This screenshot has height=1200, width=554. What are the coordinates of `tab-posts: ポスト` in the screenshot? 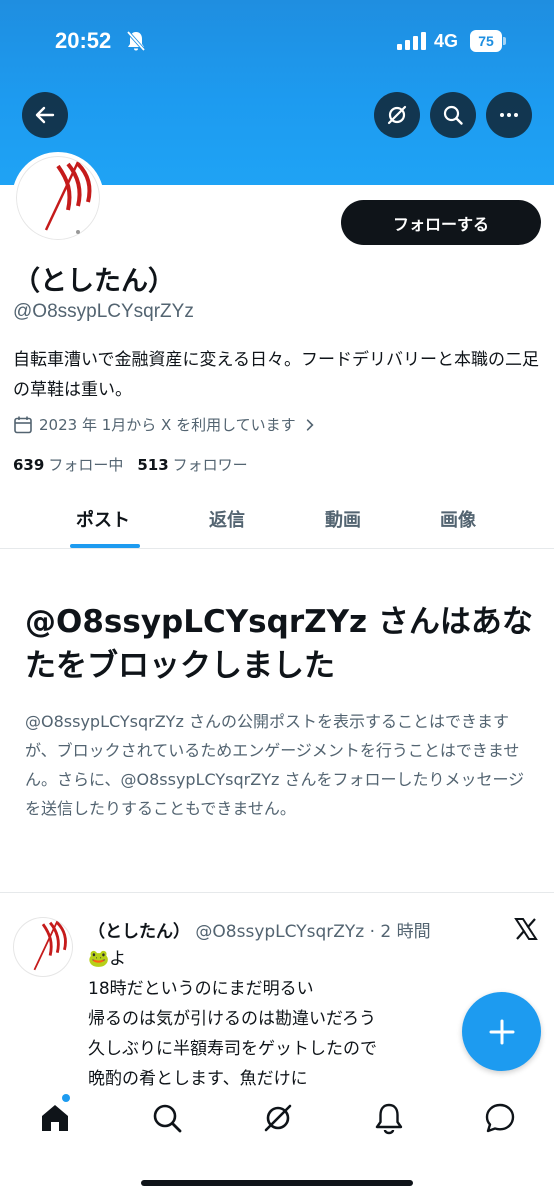 It's located at (103, 519).